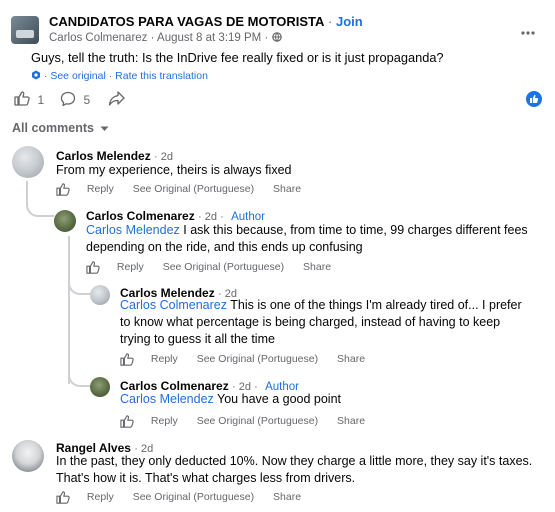 This screenshot has width=555, height=512. Describe the element at coordinates (69, 310) in the screenshot. I see `thread-line` at that location.